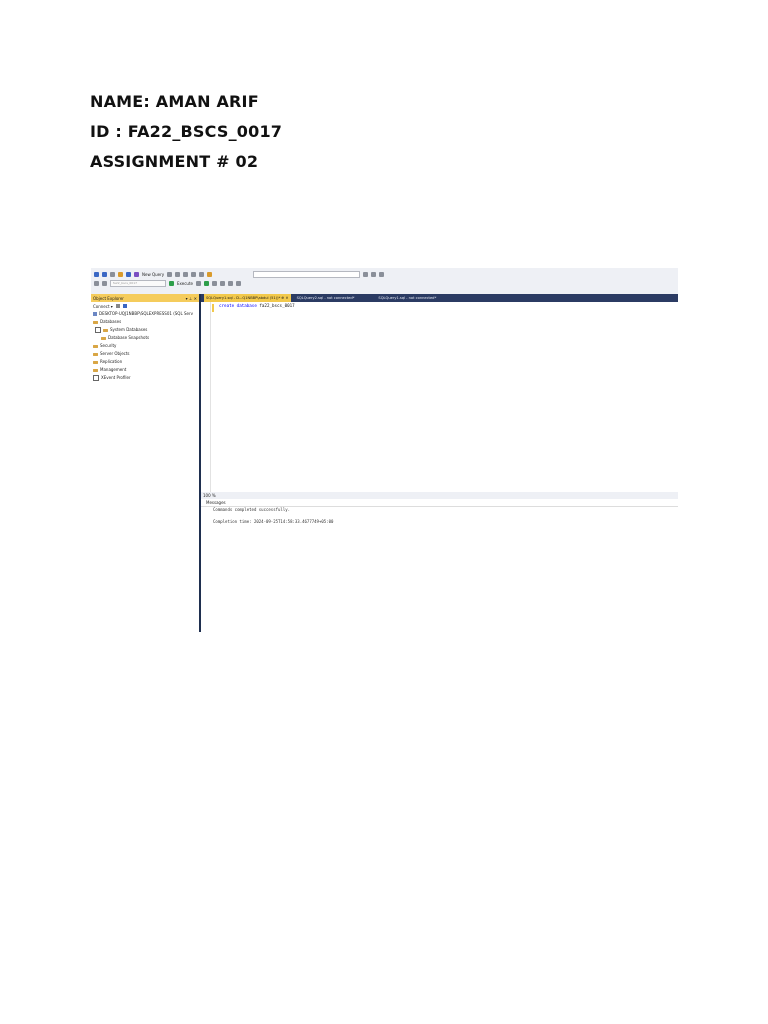 This screenshot has width=768, height=1024. What do you see at coordinates (214, 283) in the screenshot?
I see `plan-icon` at bounding box center [214, 283].